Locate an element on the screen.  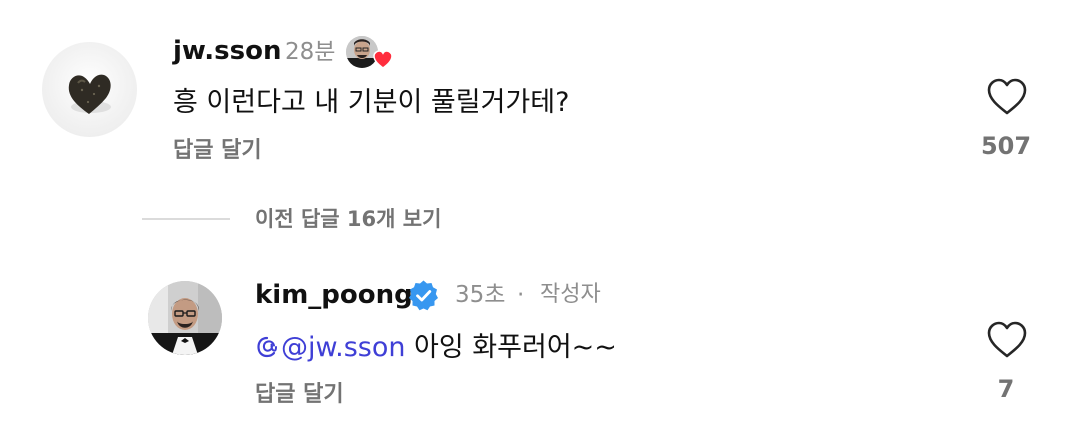
comment-timestamp: 28분 is located at coordinates (310, 52).